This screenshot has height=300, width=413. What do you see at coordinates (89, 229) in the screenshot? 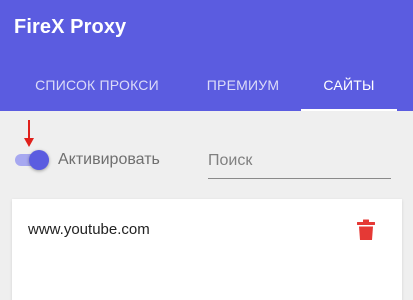
I see `site-domain: www.youtube.com` at bounding box center [89, 229].